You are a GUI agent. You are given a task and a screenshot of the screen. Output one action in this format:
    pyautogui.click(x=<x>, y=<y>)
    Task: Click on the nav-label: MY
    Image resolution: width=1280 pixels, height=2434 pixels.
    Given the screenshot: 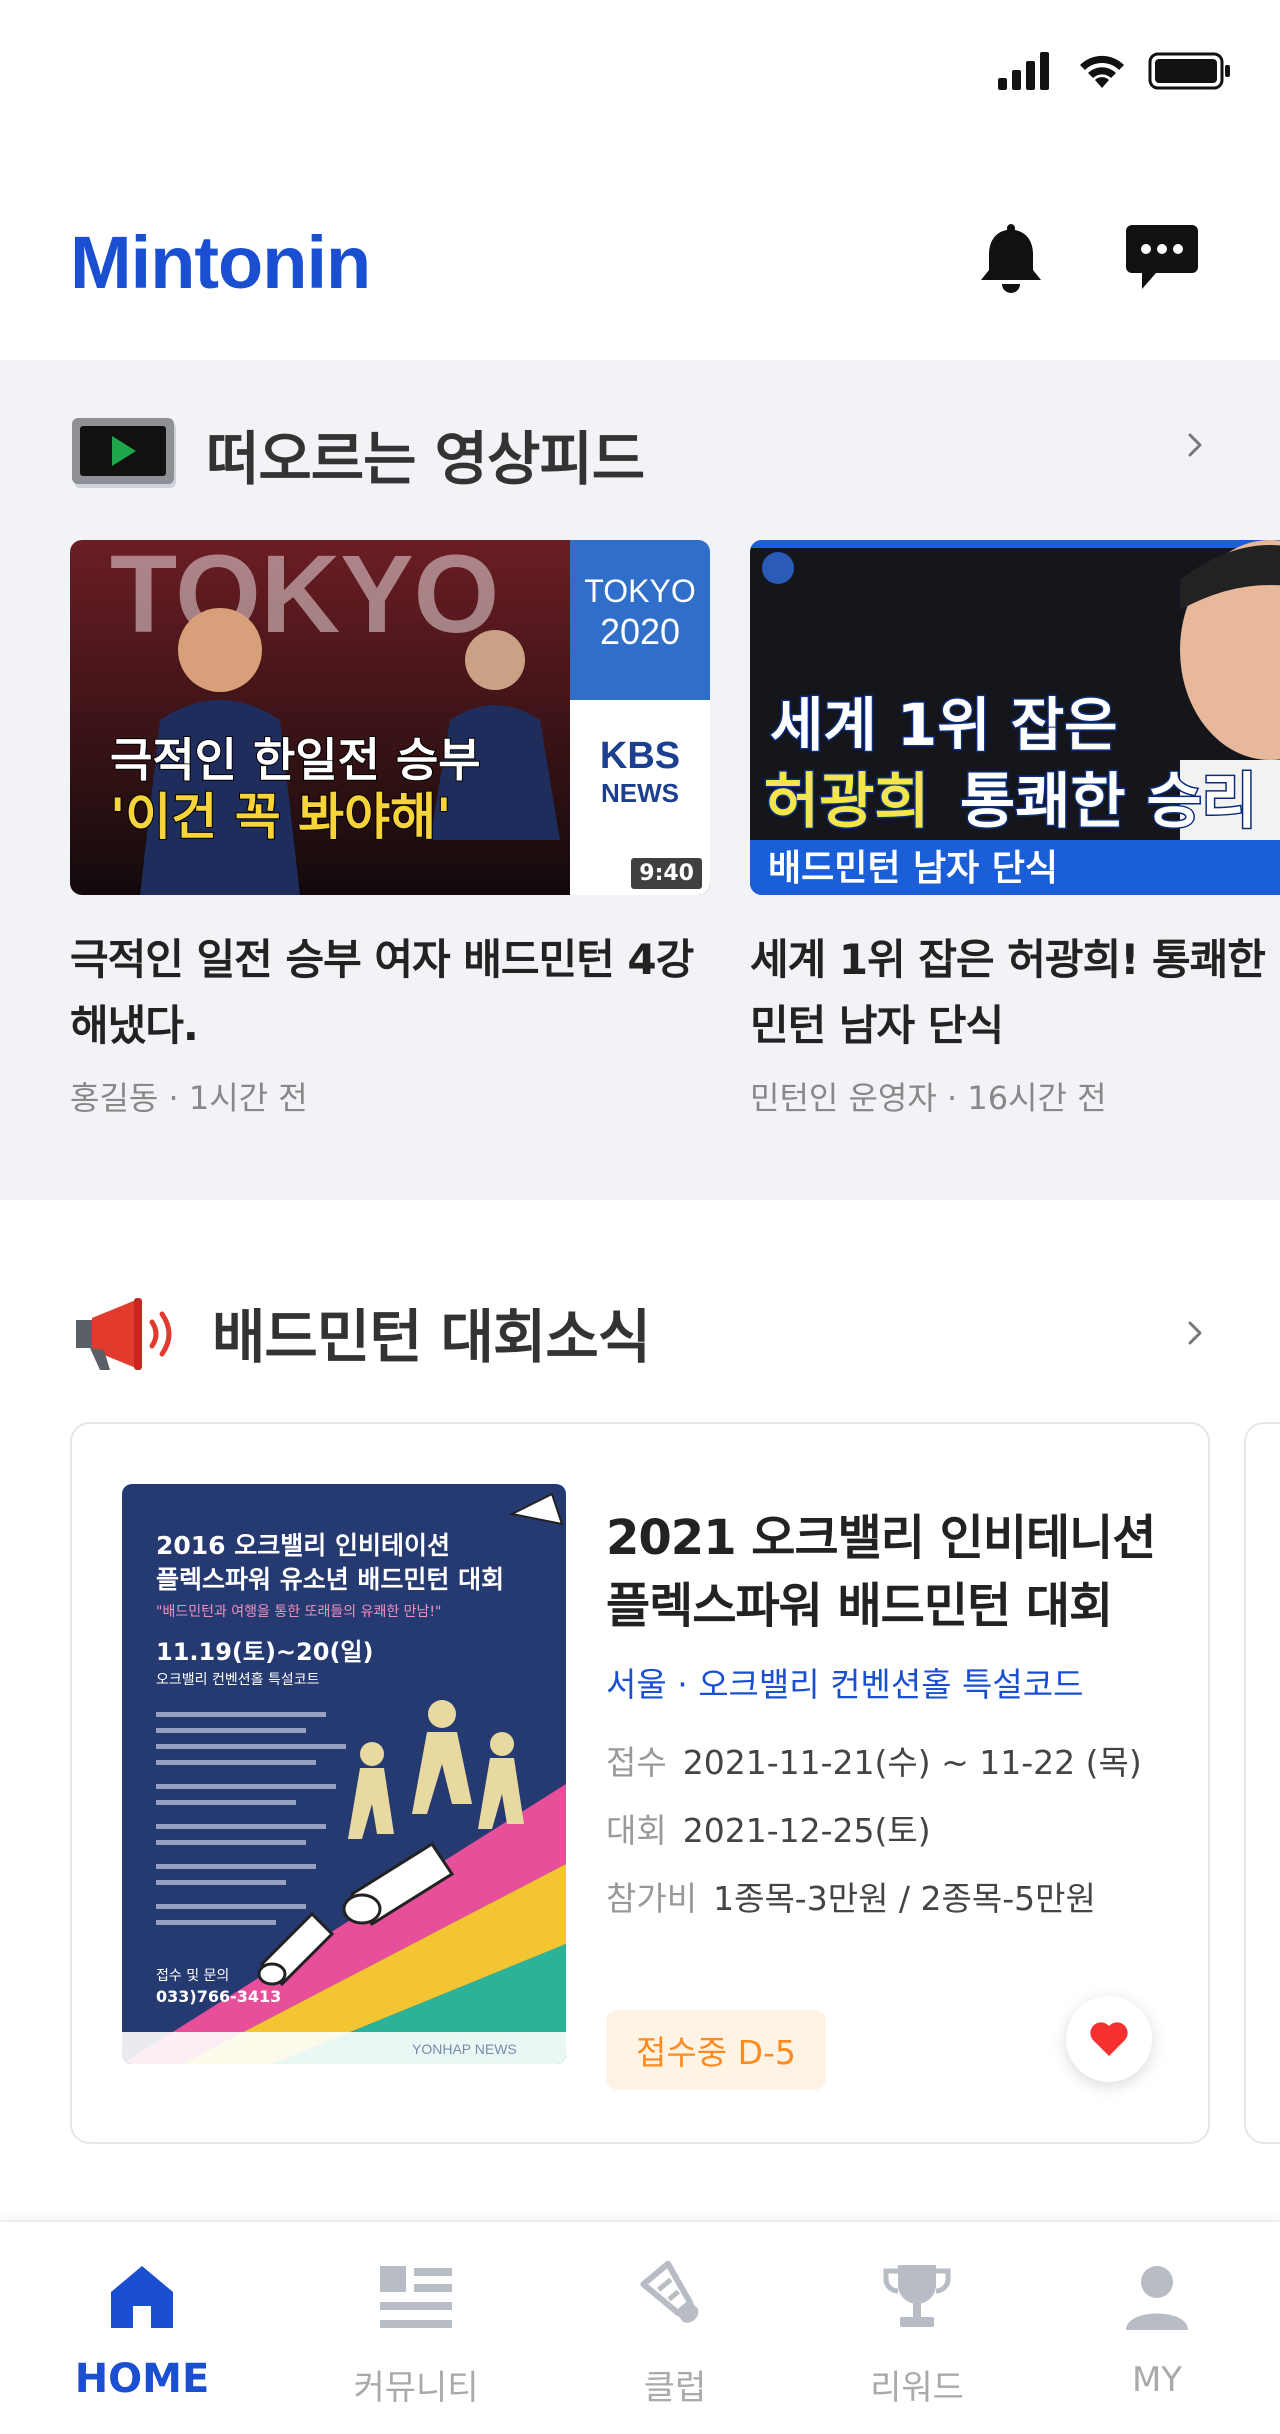 What is the action you would take?
    pyautogui.click(x=1157, y=2380)
    